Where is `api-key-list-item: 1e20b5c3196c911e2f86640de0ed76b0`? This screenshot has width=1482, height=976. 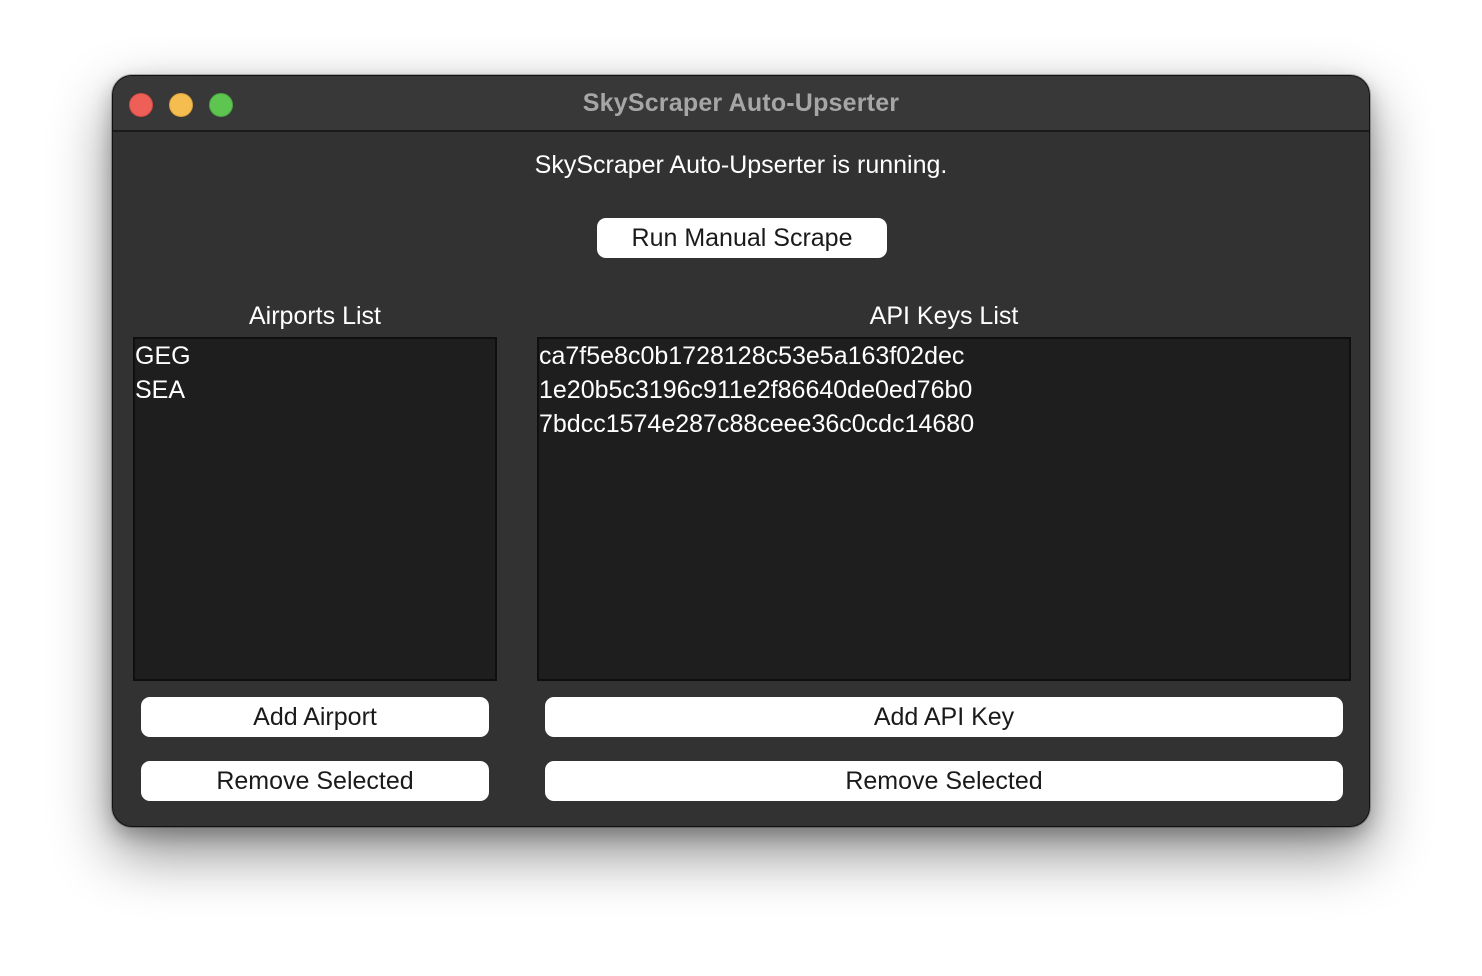 api-key-list-item: 1e20b5c3196c911e2f86640de0ed76b0 is located at coordinates (944, 390).